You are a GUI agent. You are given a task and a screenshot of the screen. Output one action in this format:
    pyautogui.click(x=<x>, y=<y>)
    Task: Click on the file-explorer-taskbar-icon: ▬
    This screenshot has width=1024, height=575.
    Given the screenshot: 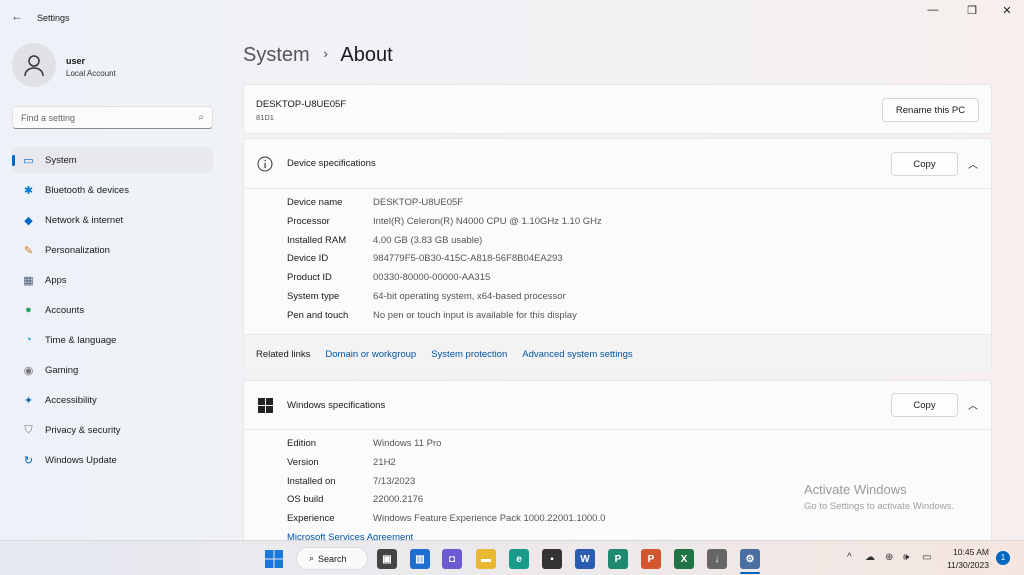 What is the action you would take?
    pyautogui.click(x=486, y=559)
    